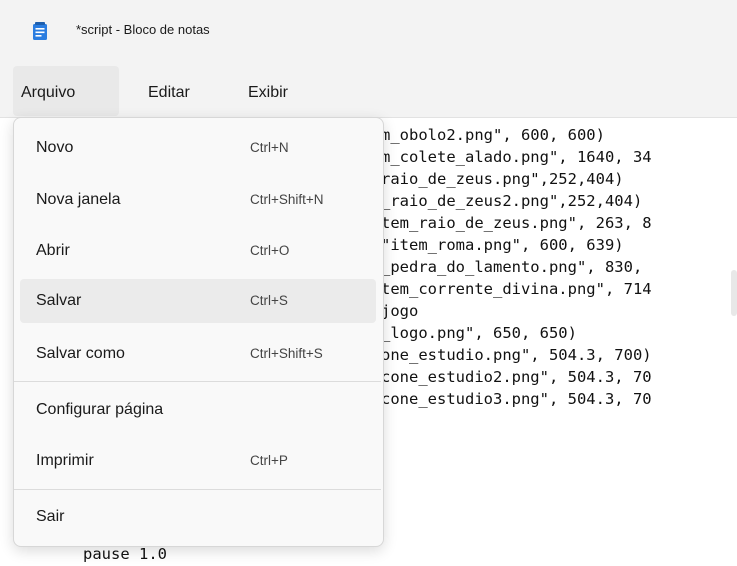 This screenshot has width=737, height=566. What do you see at coordinates (368, 29) in the screenshot?
I see `title-bar: *script - Bloco de notas` at bounding box center [368, 29].